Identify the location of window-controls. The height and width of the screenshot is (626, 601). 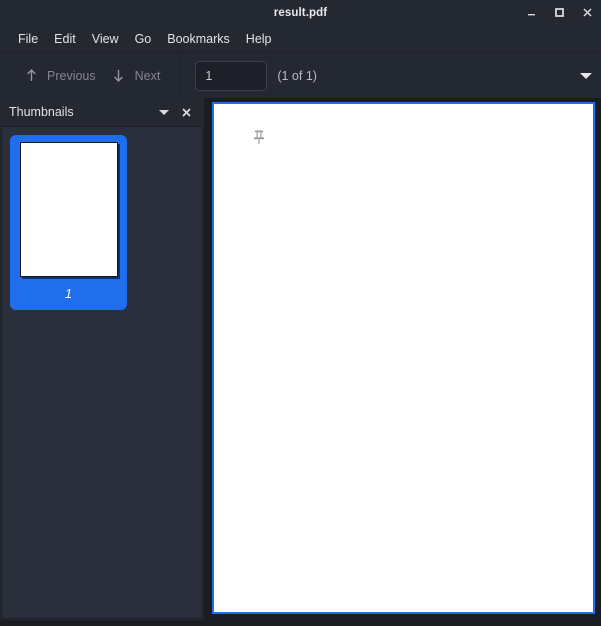
(559, 12).